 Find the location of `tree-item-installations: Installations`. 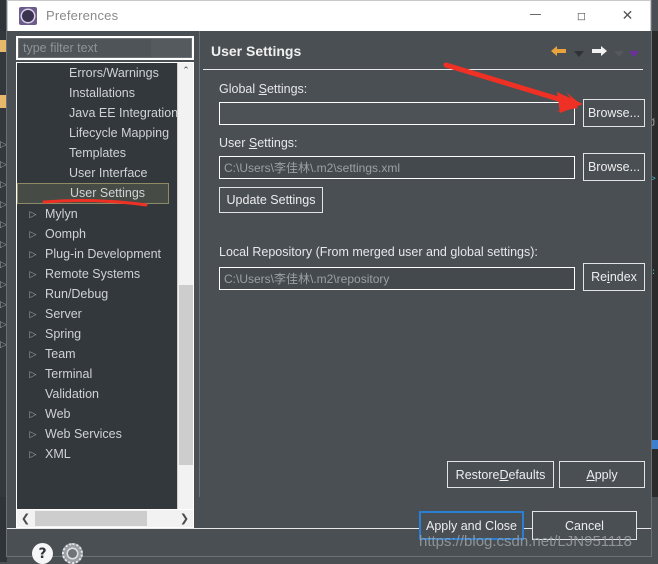

tree-item-installations: Installations is located at coordinates (93, 93).